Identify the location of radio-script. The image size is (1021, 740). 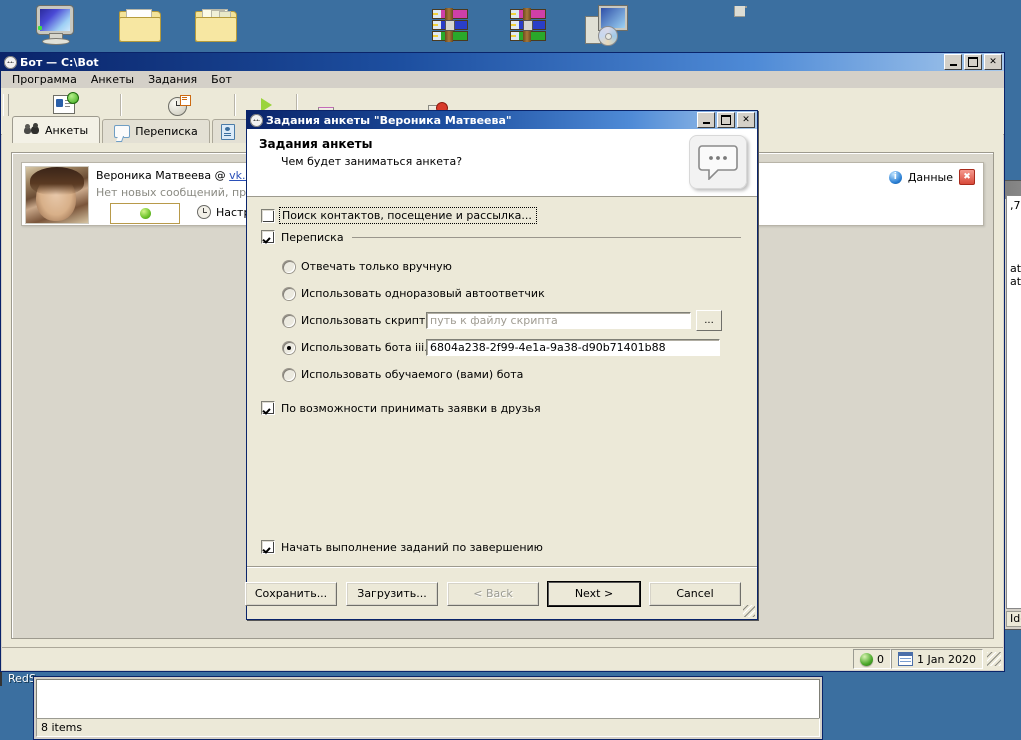
(289, 320).